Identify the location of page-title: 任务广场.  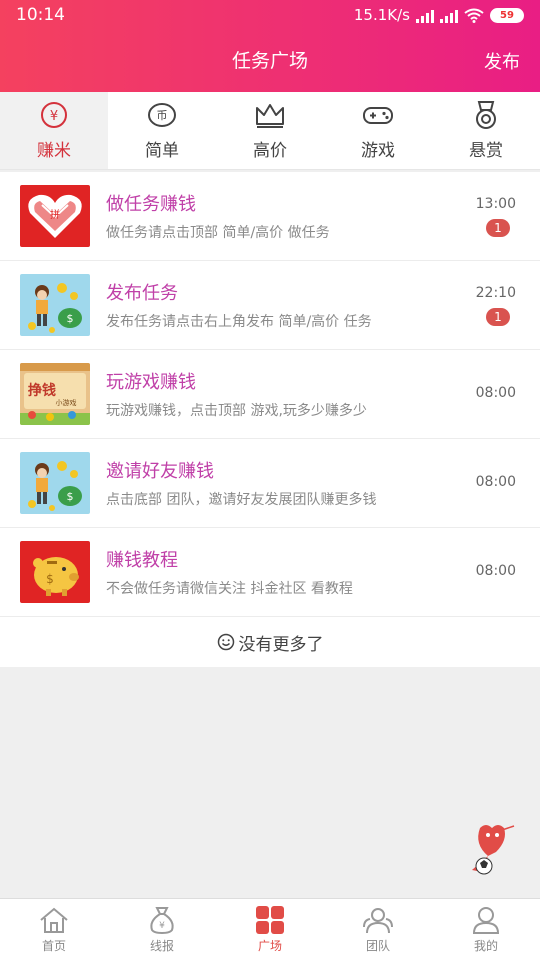
(269, 61).